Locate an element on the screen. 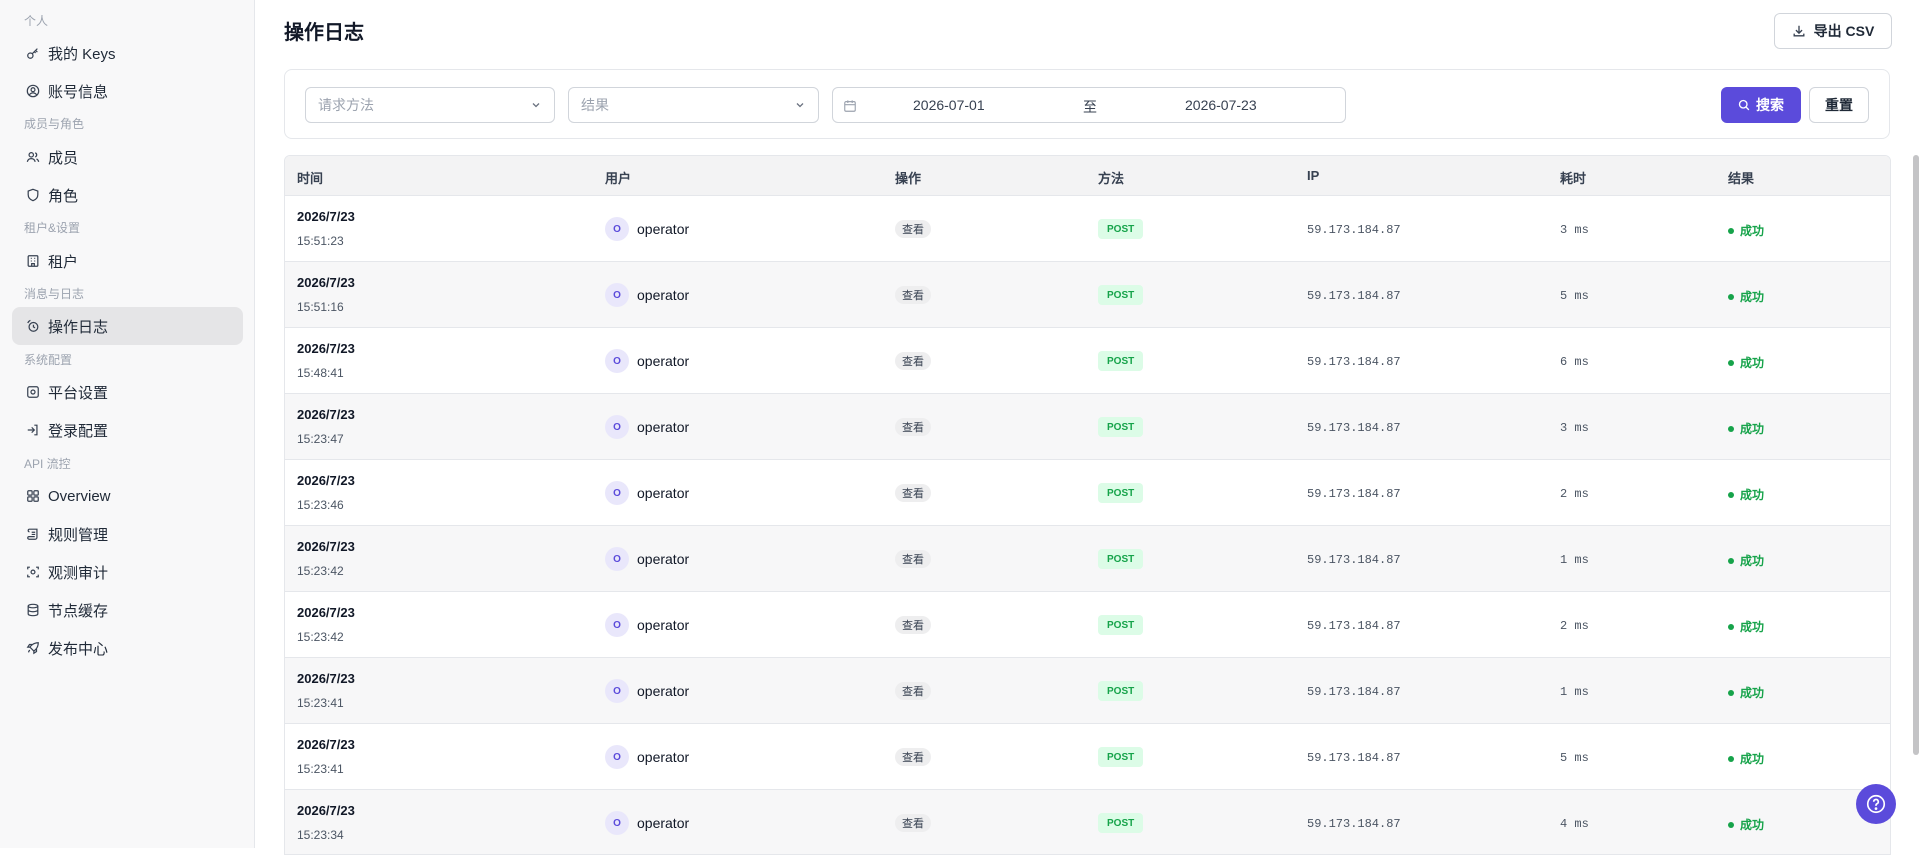  sidebar-item-label: 发布中心 is located at coordinates (78, 649).